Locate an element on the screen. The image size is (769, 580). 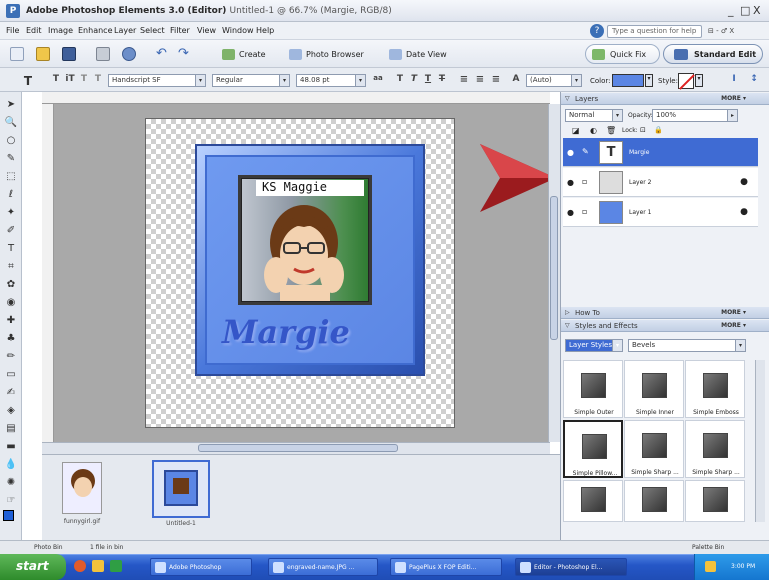
layer-row: ● ▫ Layer 2 ● is located at coordinates (660, 182).